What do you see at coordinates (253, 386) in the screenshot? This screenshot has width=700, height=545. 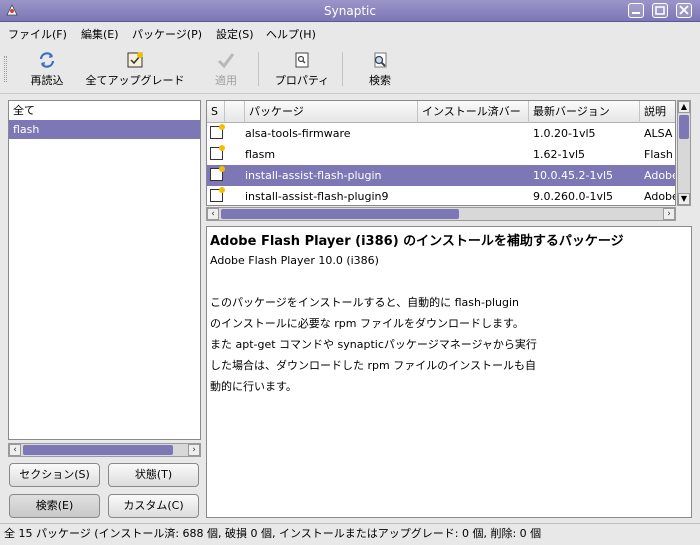 I see `description-line: 動的に行います。` at bounding box center [253, 386].